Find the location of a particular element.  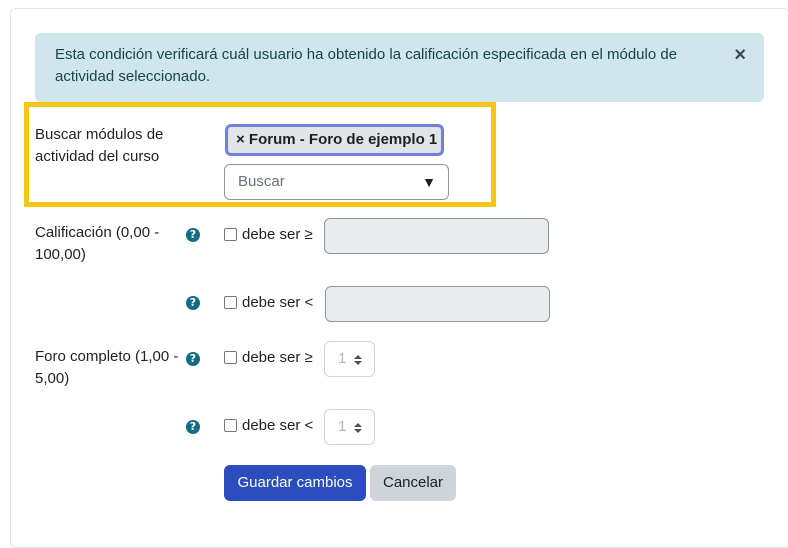

forum-min-select: 1 is located at coordinates (349, 359).